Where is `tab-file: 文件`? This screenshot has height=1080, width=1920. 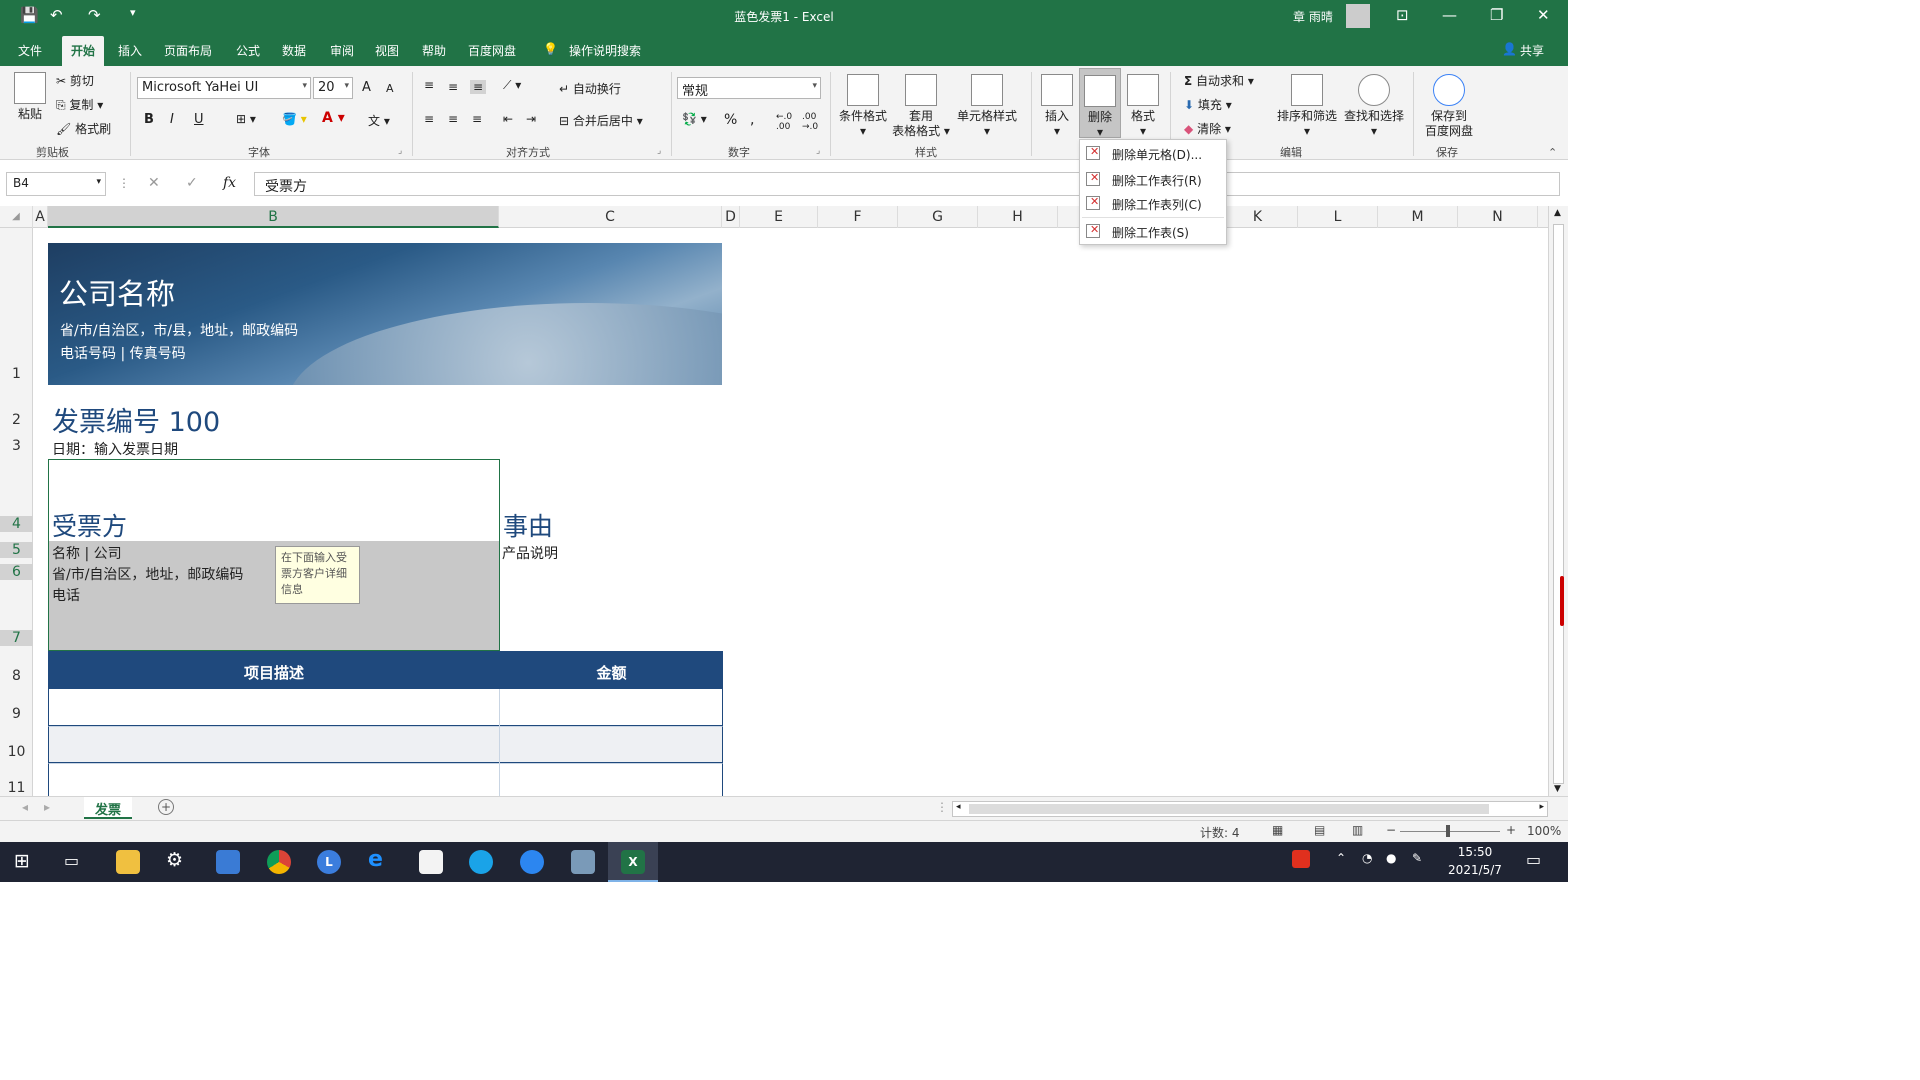
tab-file: 文件 is located at coordinates (30, 50).